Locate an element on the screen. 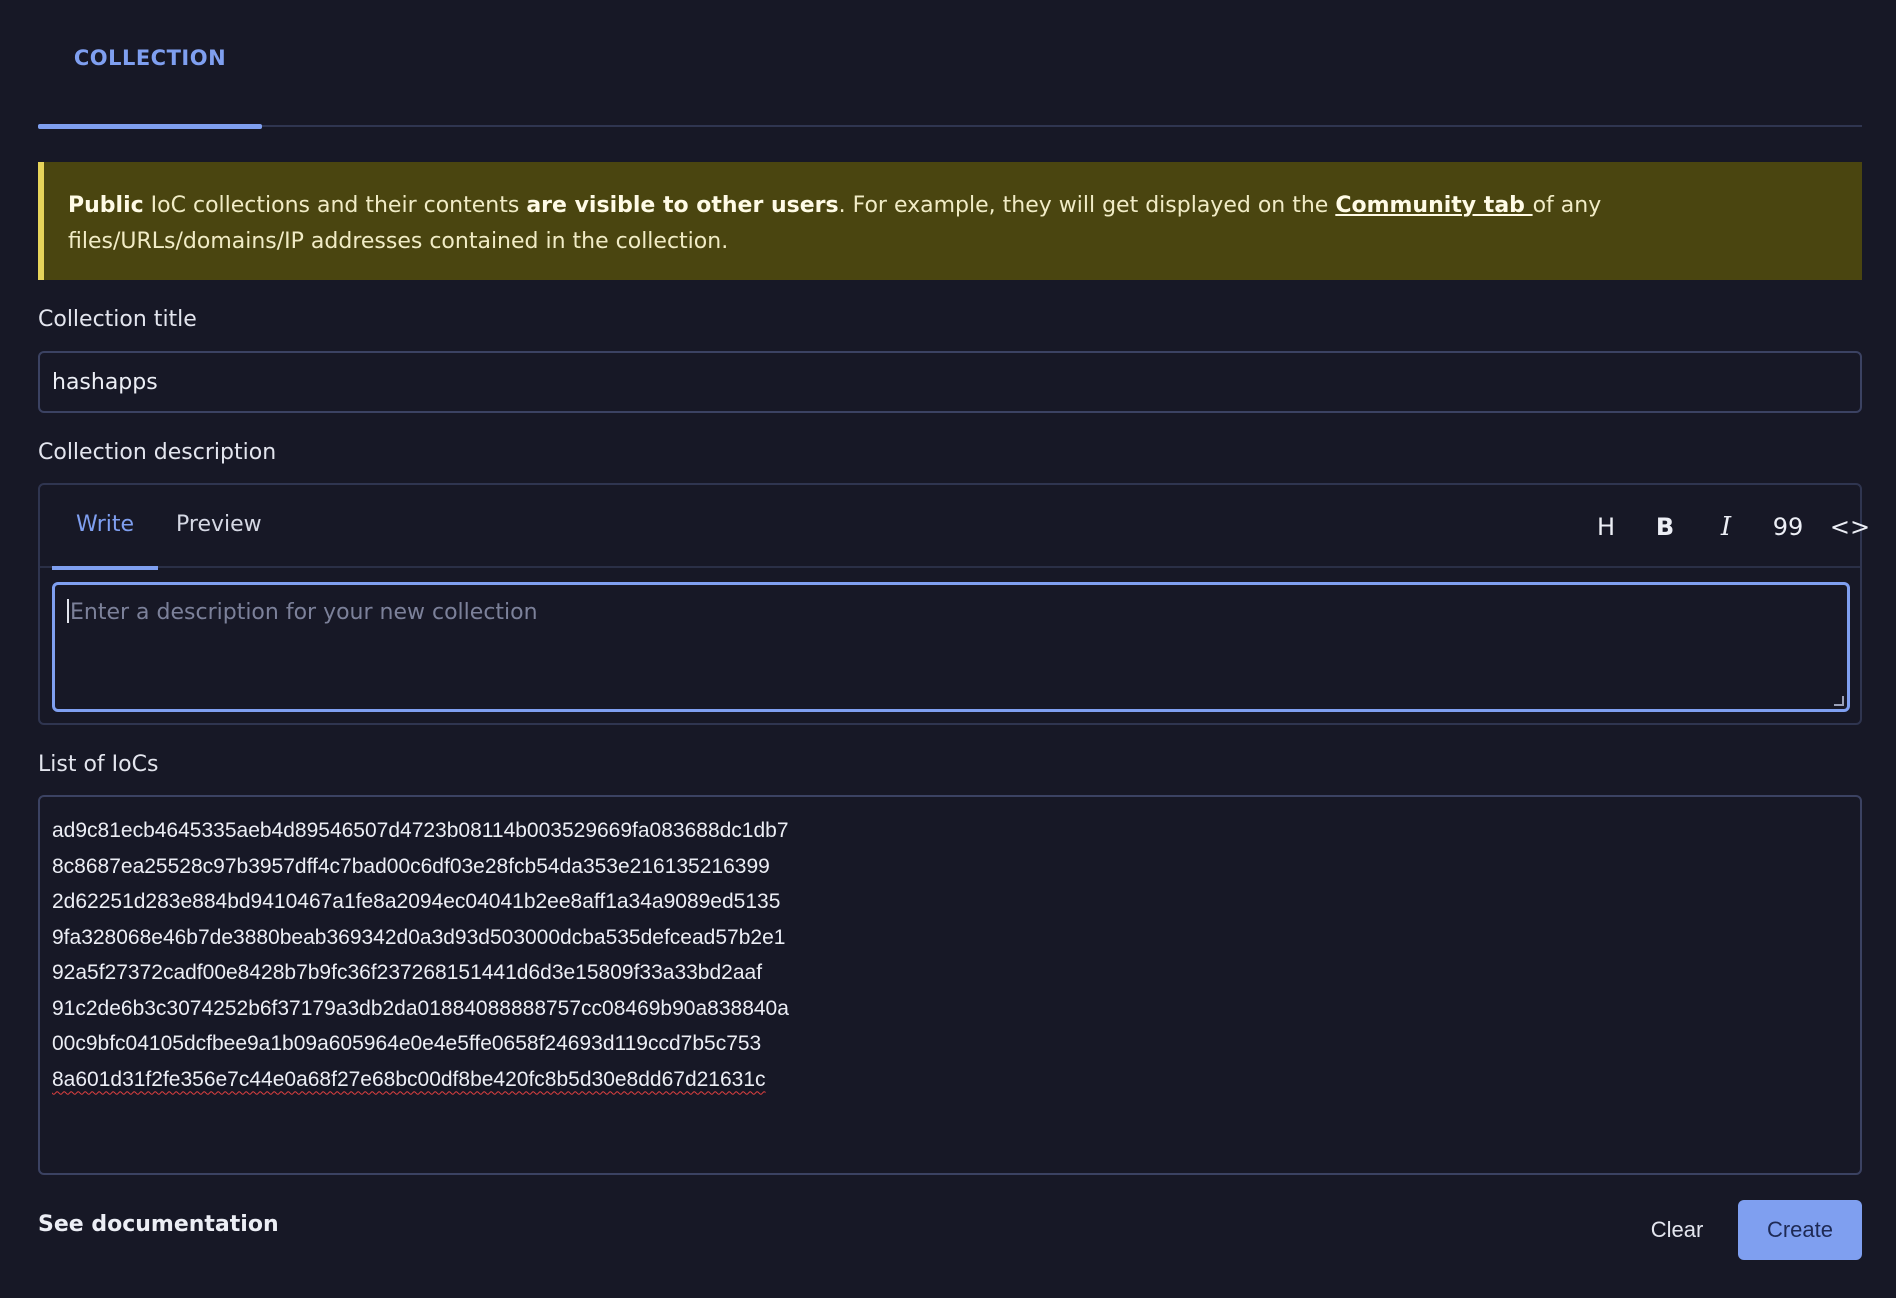 The image size is (1896, 1298). resize-handle-icon is located at coordinates (1839, 701).